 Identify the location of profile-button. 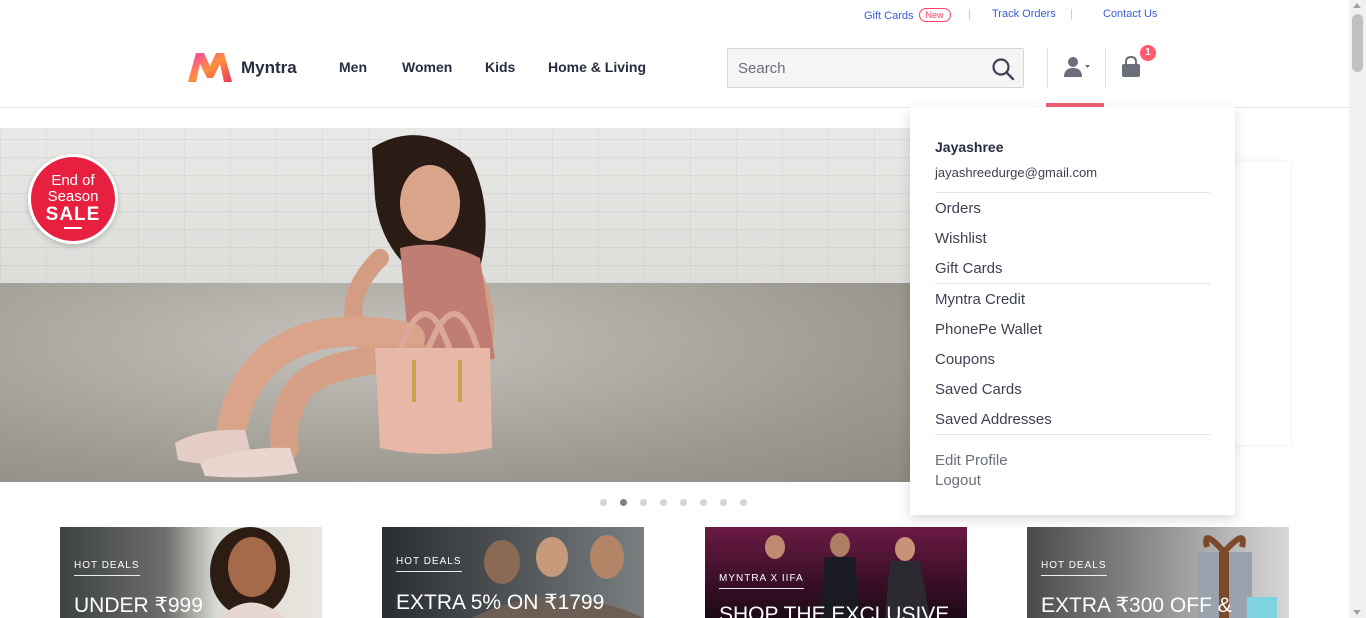
(1075, 67).